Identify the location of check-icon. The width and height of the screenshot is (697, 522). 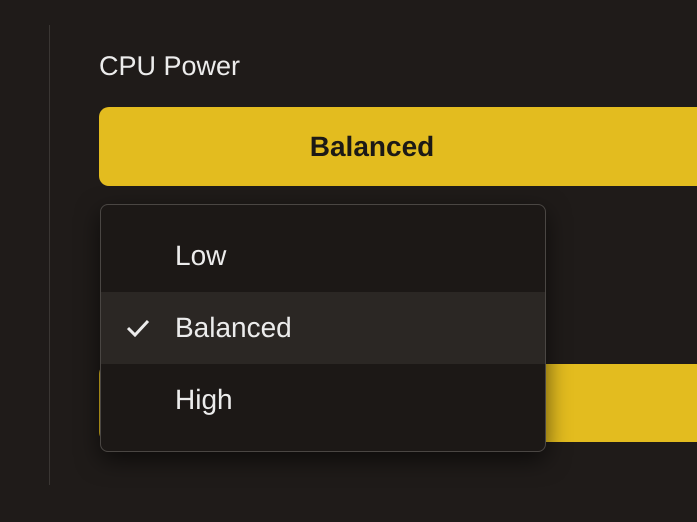
(138, 328).